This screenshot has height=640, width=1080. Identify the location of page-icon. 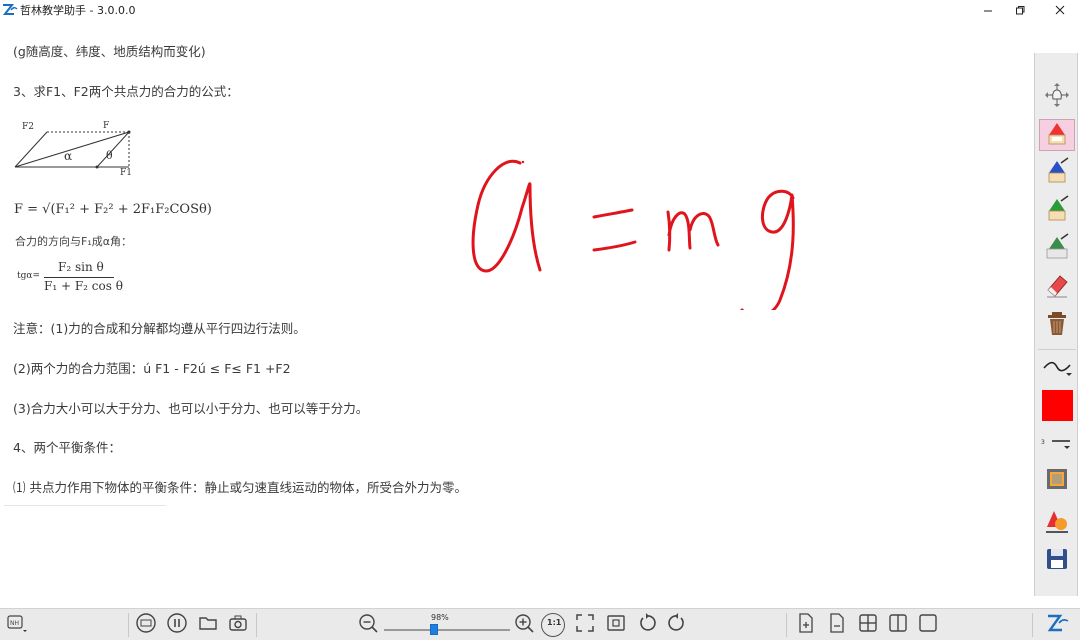
(837, 625).